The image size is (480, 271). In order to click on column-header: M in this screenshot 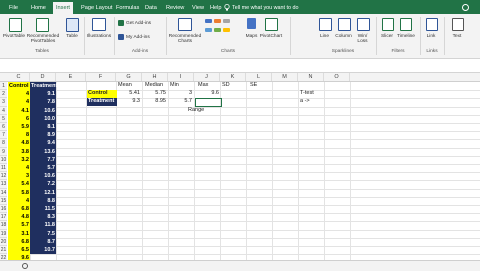, I will do `click(285, 77)`.